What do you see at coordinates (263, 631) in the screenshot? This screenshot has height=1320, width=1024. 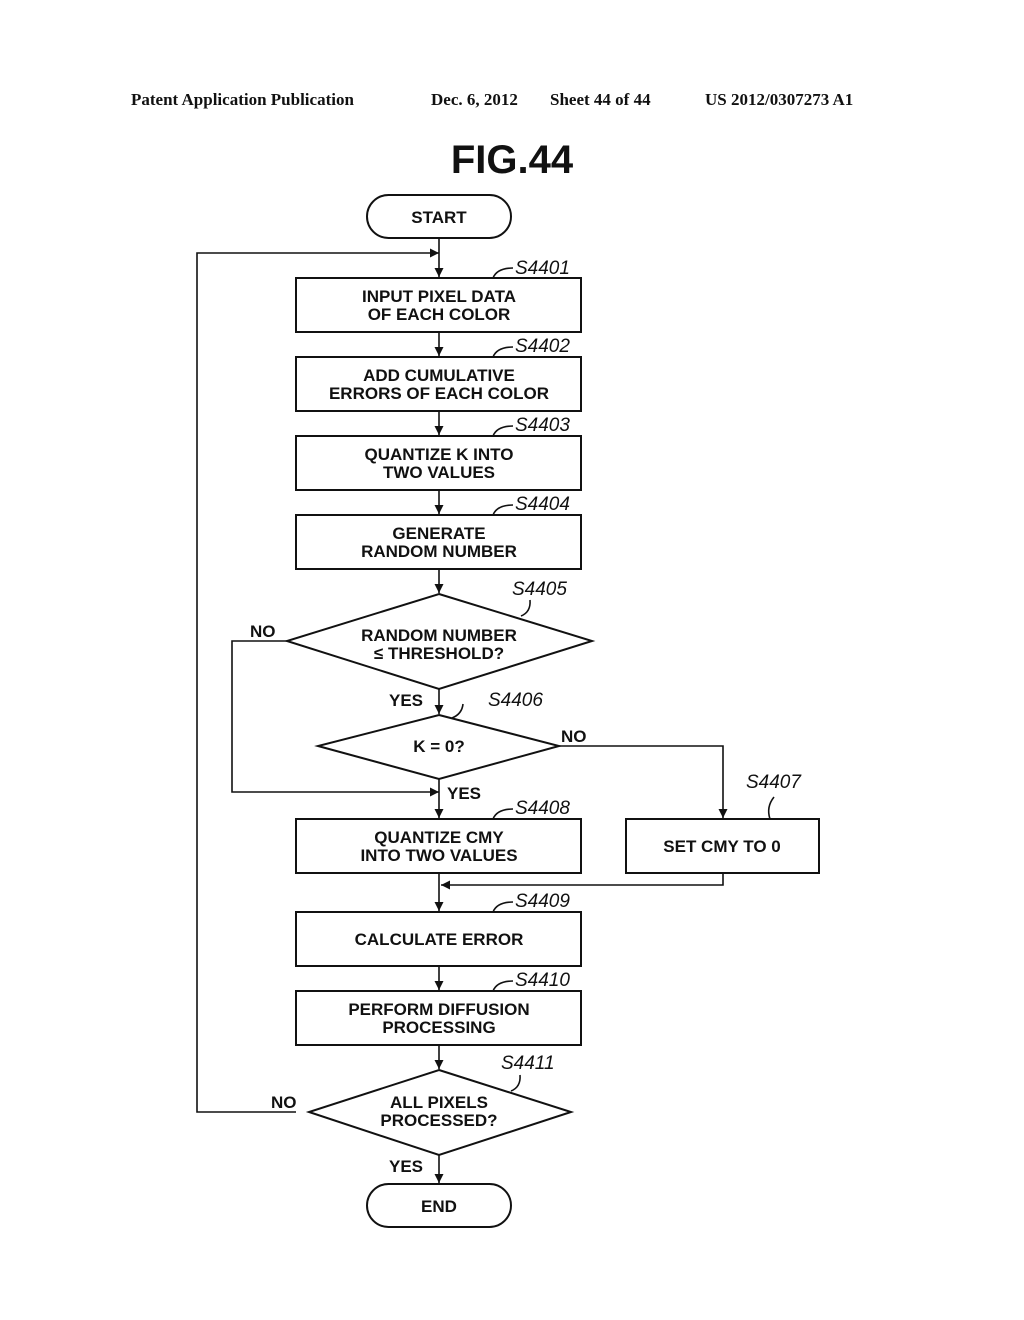 I see `s4405-no-label: NO` at bounding box center [263, 631].